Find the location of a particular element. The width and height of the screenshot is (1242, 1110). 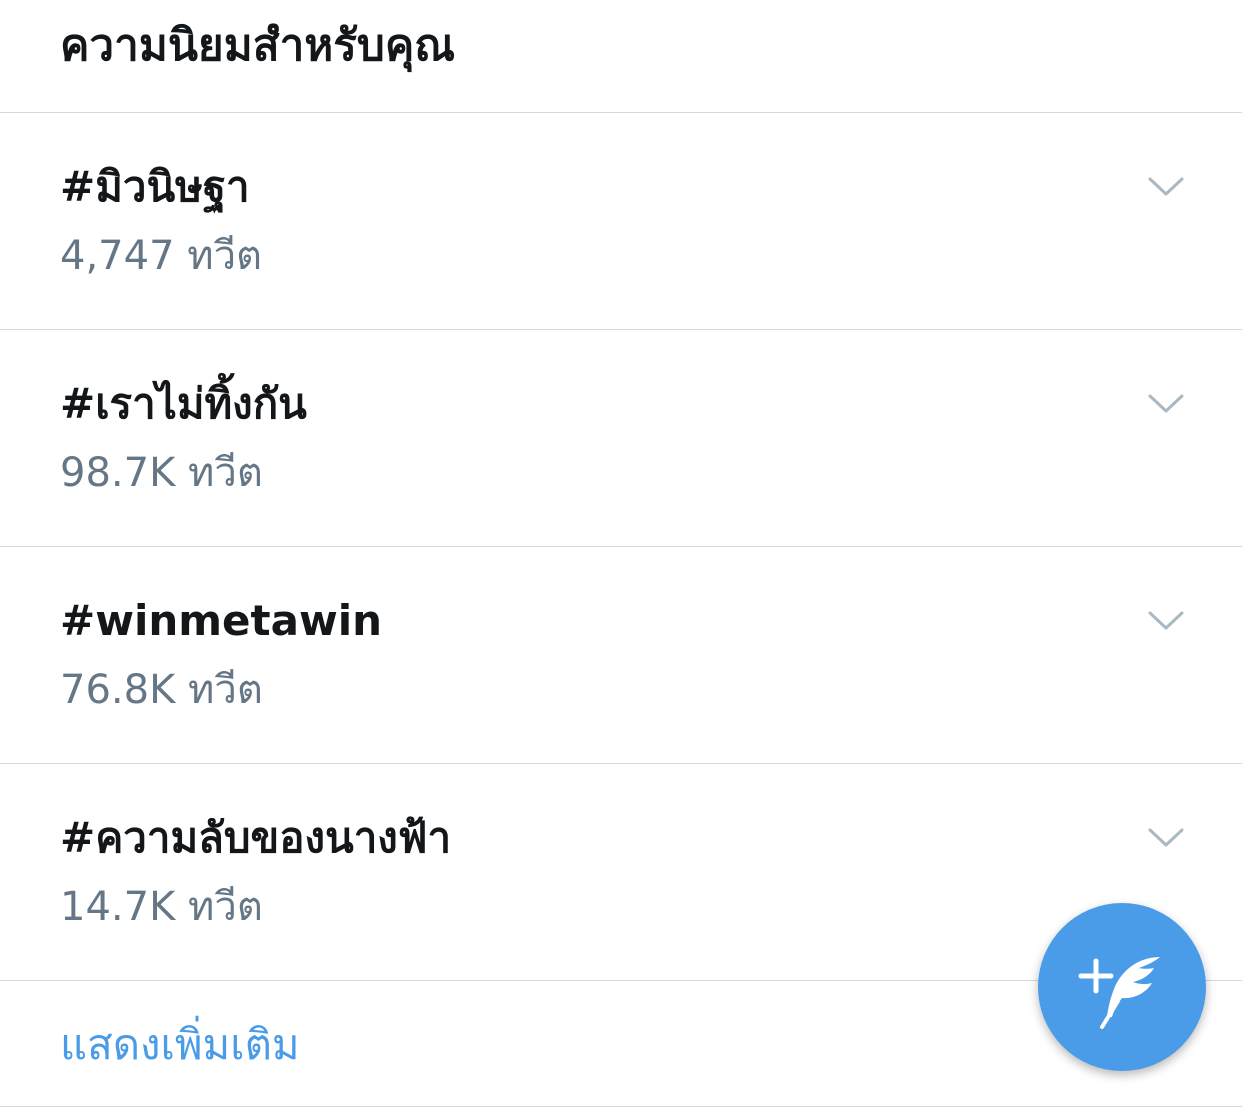

compose-tweet-button is located at coordinates (1122, 987).